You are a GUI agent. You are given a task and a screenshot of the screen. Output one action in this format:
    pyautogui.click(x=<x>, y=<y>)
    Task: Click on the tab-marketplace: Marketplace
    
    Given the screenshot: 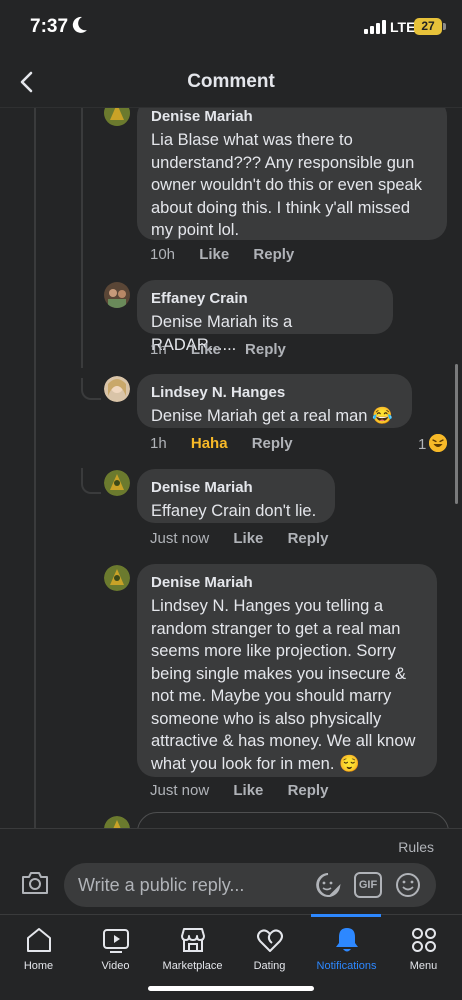 What is the action you would take?
    pyautogui.click(x=192, y=950)
    